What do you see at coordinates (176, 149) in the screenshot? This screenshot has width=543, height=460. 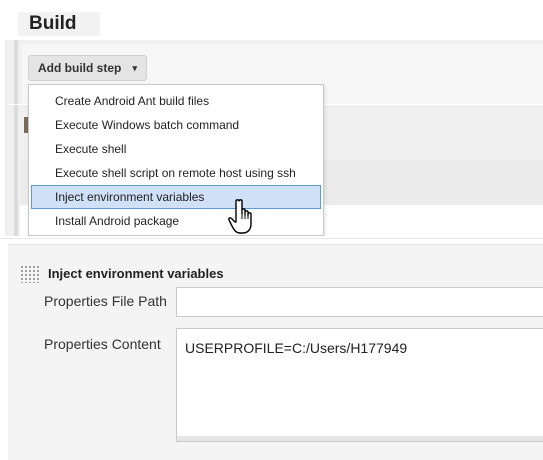 I see `menu-item-execute-shell: Execute shell` at bounding box center [176, 149].